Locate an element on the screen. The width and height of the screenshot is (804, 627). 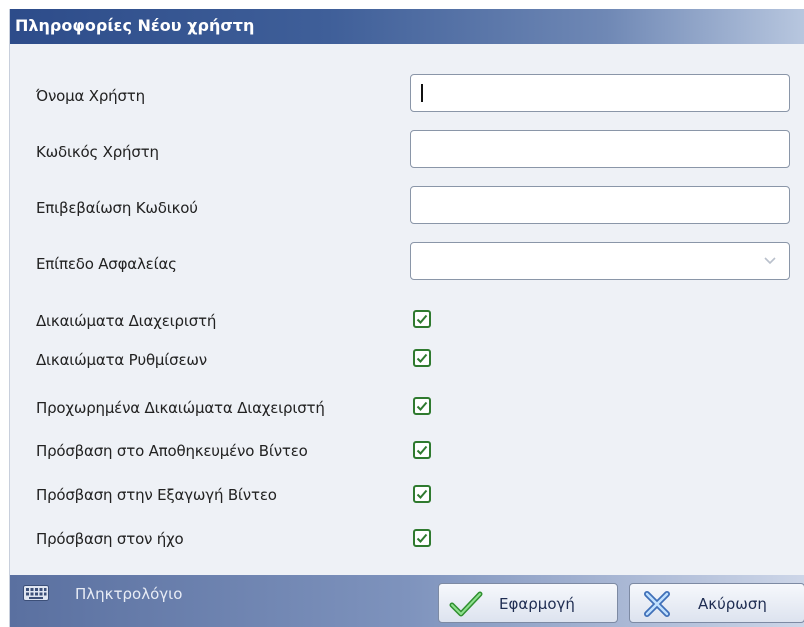
dialog-title: Πληροφορίες Νέου χρήστη is located at coordinates (135, 25).